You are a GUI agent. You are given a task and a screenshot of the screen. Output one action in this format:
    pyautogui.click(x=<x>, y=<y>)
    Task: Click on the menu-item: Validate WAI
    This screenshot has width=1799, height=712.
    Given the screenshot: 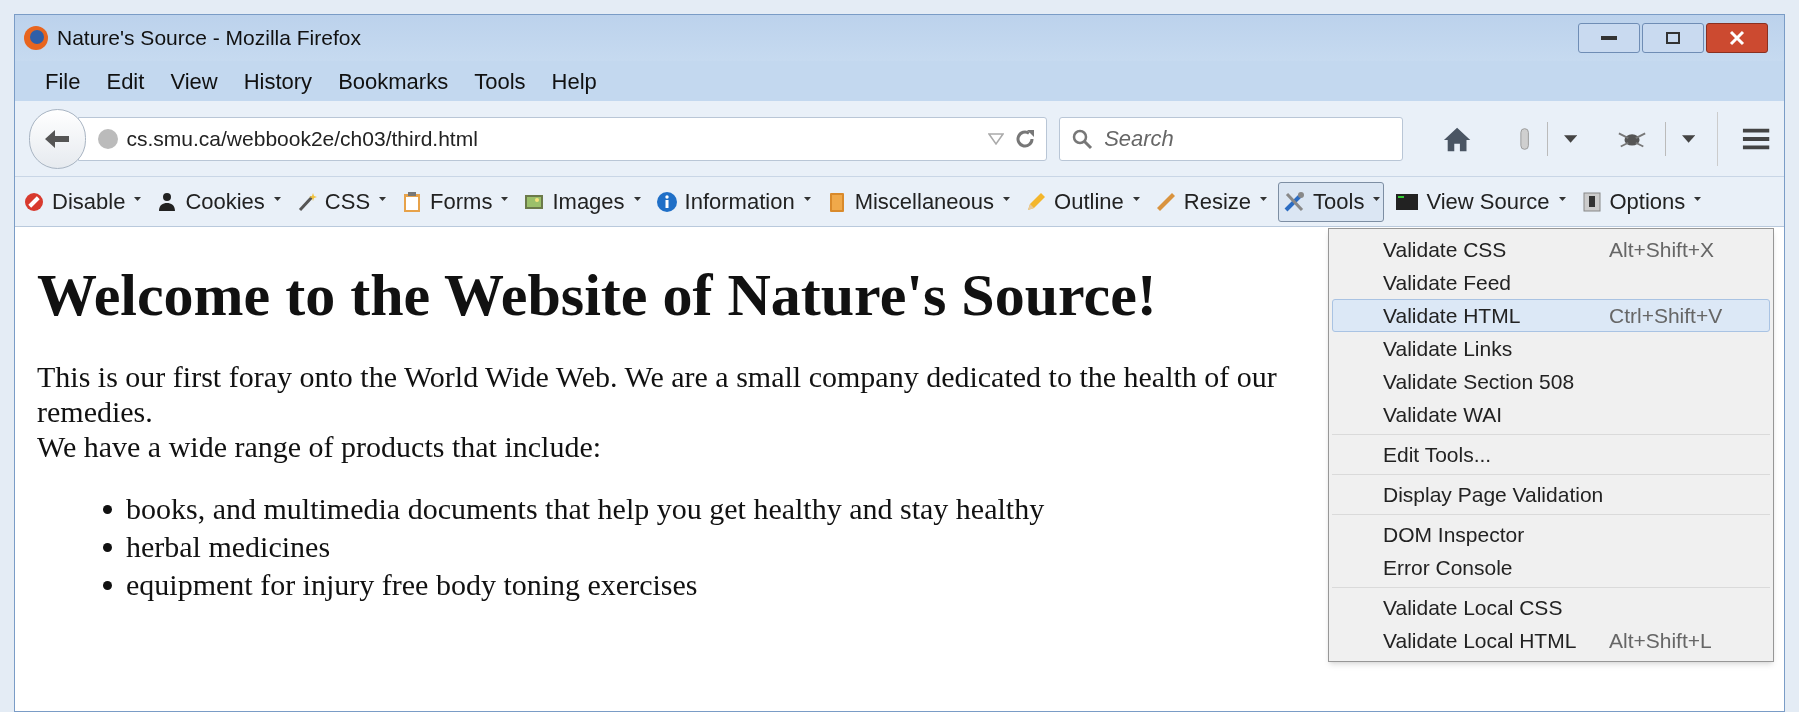 What is the action you would take?
    pyautogui.click(x=1551, y=414)
    